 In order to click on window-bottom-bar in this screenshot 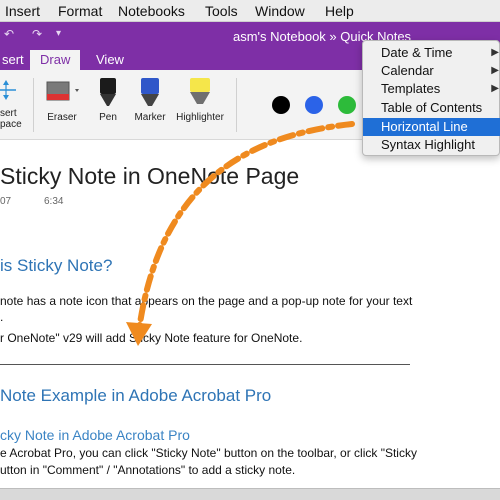, I will do `click(250, 494)`.